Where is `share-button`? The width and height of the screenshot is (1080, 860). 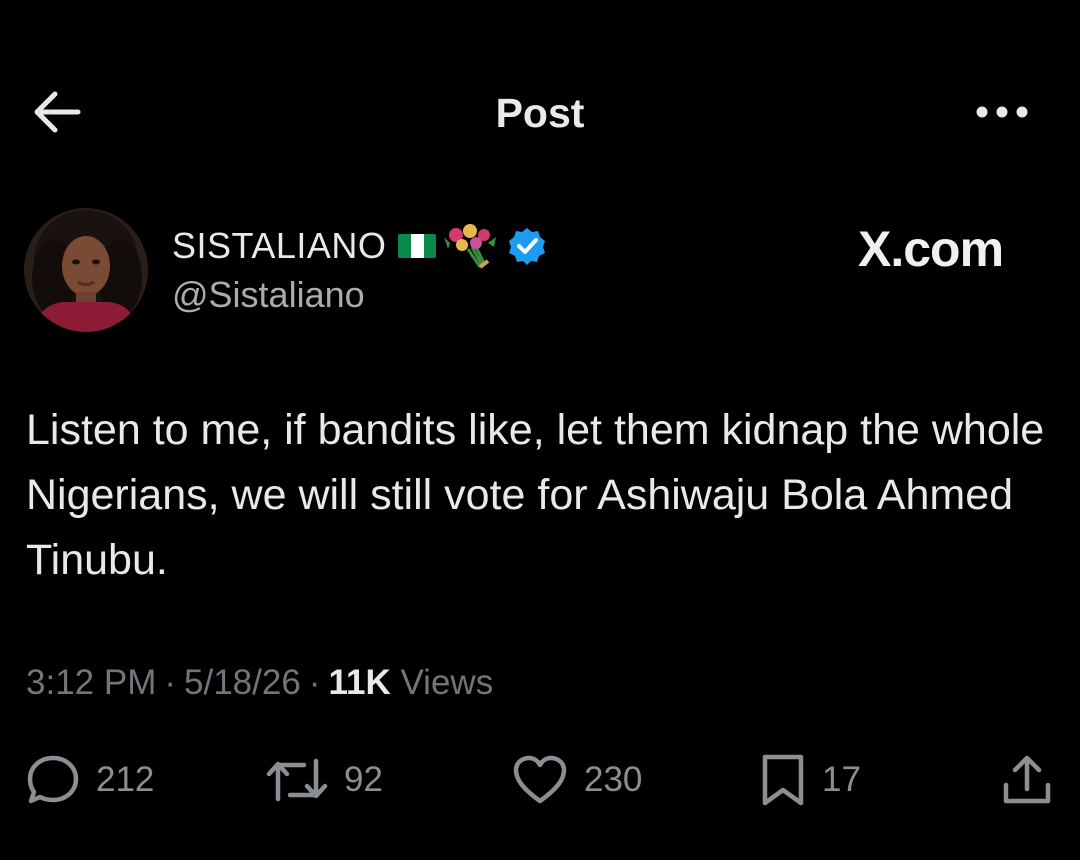
share-button is located at coordinates (1027, 780).